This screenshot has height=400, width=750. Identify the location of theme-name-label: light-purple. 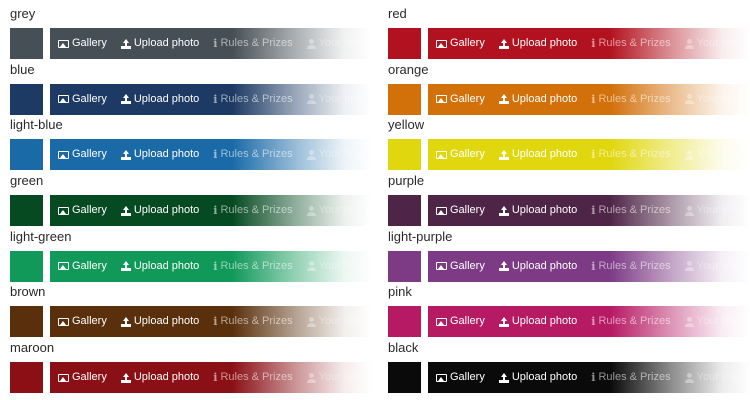
(420, 236).